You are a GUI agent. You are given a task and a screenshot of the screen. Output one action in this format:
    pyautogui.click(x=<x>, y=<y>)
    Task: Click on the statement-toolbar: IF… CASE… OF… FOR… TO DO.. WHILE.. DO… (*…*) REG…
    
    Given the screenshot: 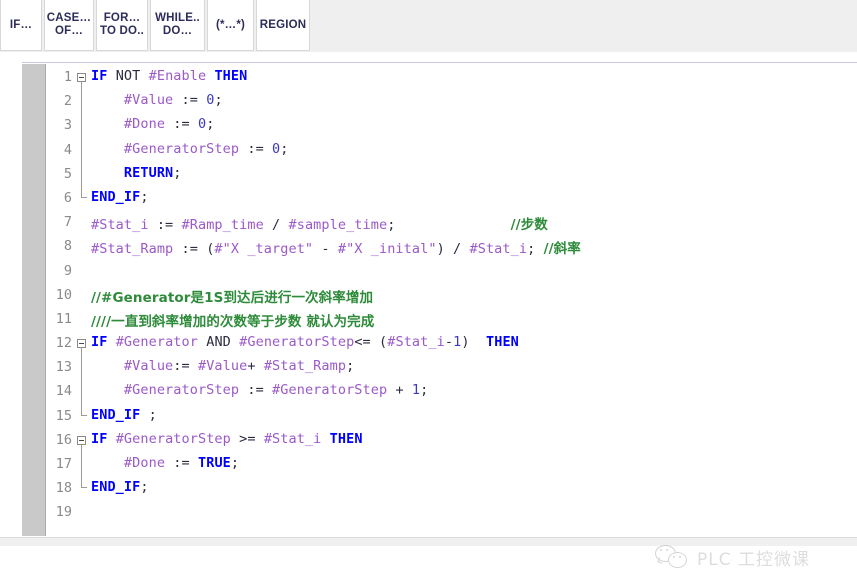 What is the action you would take?
    pyautogui.click(x=428, y=26)
    